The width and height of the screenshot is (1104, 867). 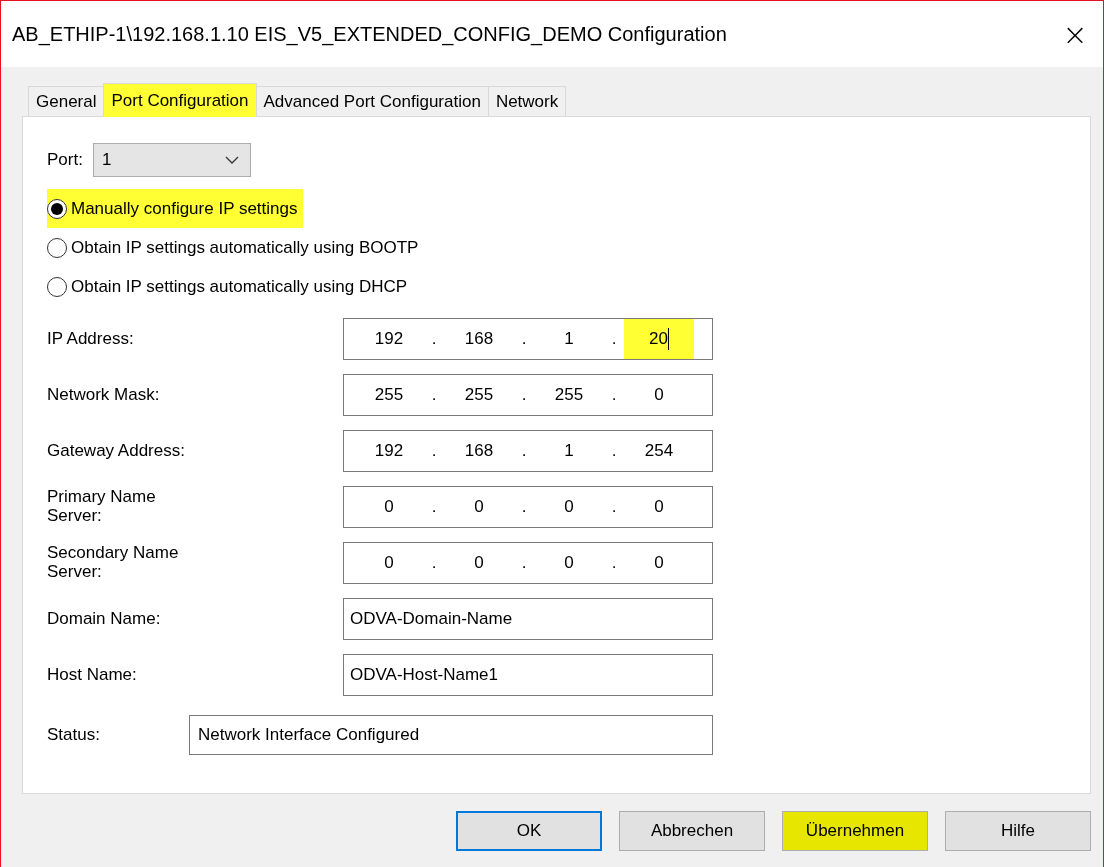 What do you see at coordinates (528, 451) in the screenshot?
I see `ip-address-field: 192 . 168 . 1 . 254` at bounding box center [528, 451].